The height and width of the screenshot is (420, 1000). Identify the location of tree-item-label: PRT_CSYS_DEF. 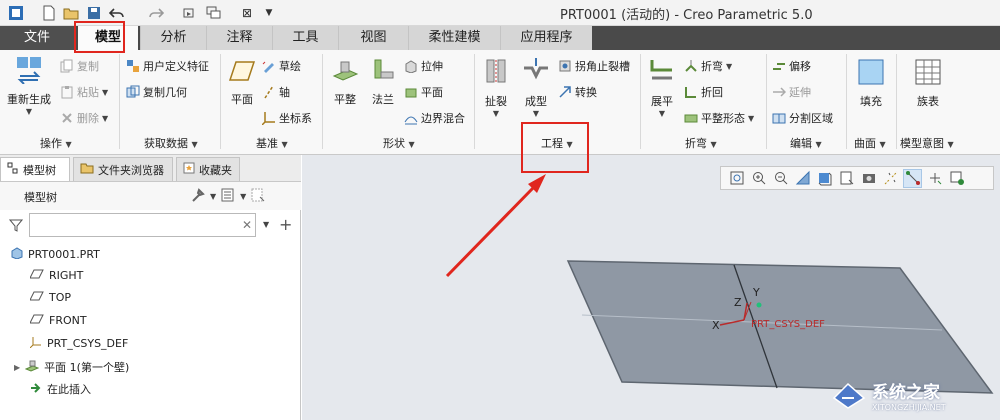
(88, 343).